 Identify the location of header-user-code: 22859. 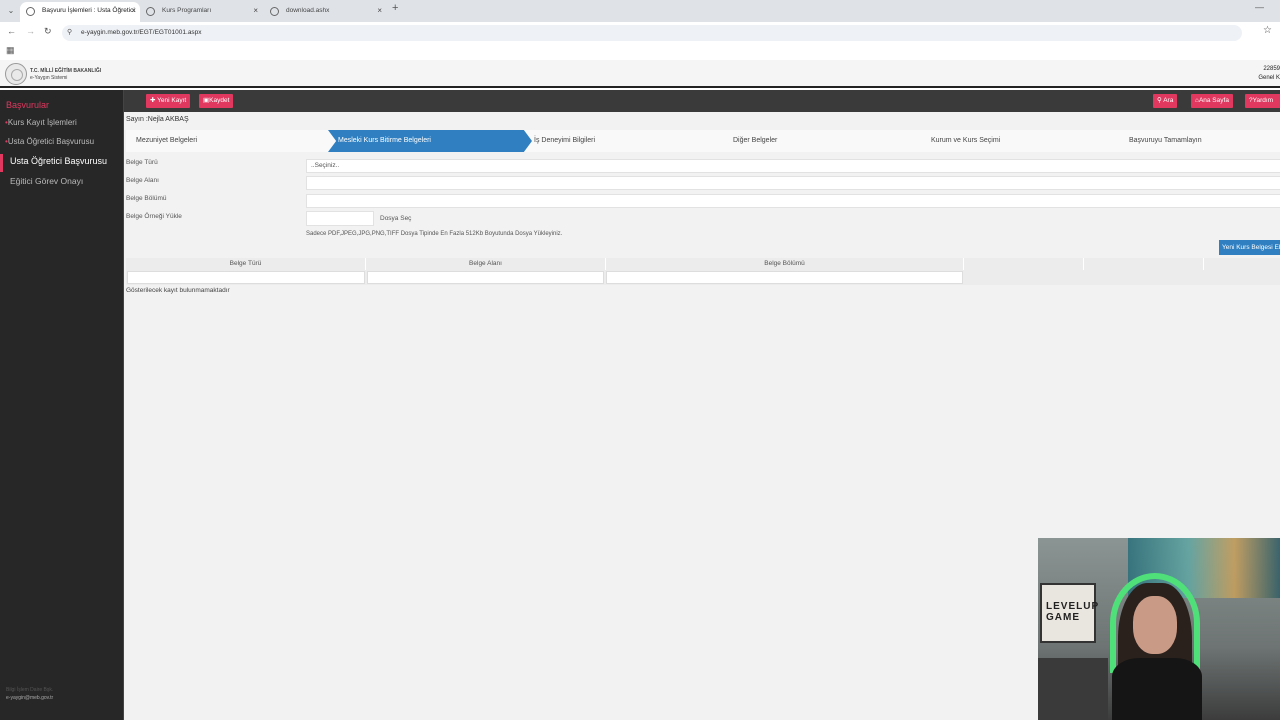
(1271, 69).